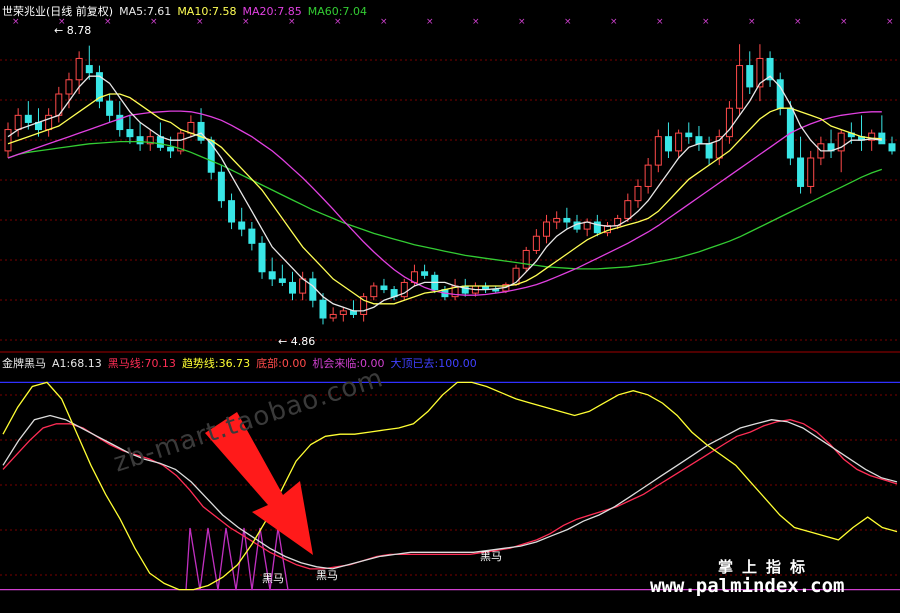 This screenshot has height=613, width=900. What do you see at coordinates (73, 30) in the screenshot?
I see `high-price-label: ← 8.78` at bounding box center [73, 30].